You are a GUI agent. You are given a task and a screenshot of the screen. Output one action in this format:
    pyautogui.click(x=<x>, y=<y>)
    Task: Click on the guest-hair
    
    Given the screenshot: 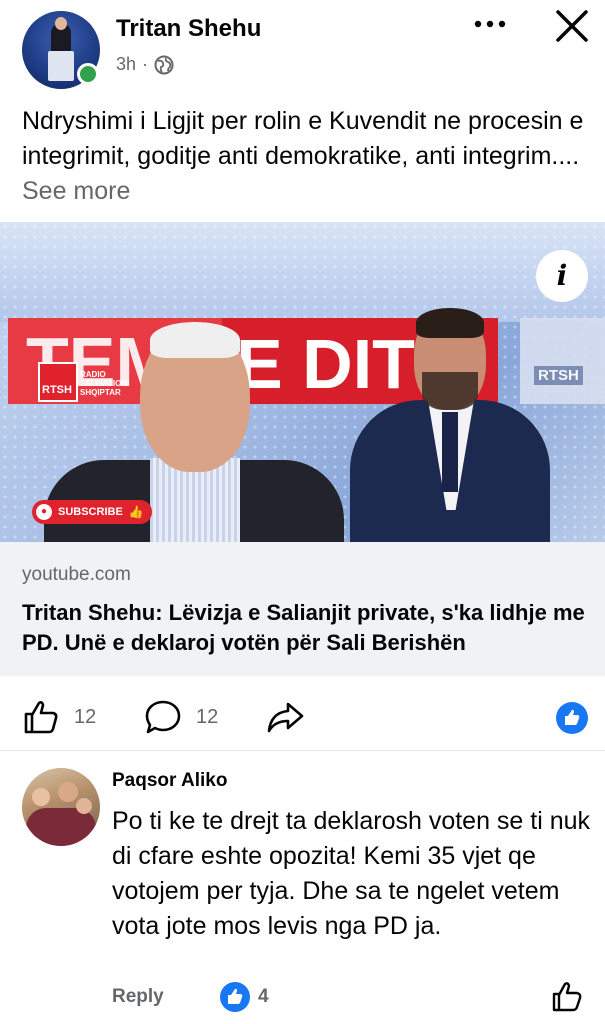 What is the action you would take?
    pyautogui.click(x=195, y=340)
    